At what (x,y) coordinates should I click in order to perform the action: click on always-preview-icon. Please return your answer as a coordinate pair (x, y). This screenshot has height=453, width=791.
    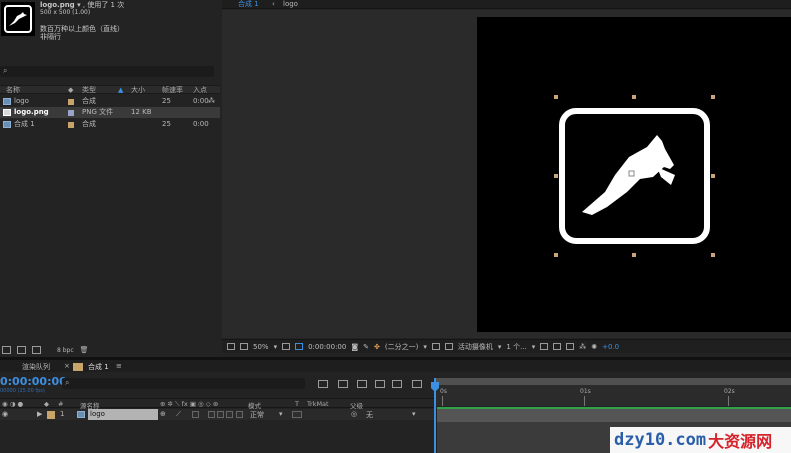
    Looking at the image, I should click on (231, 346).